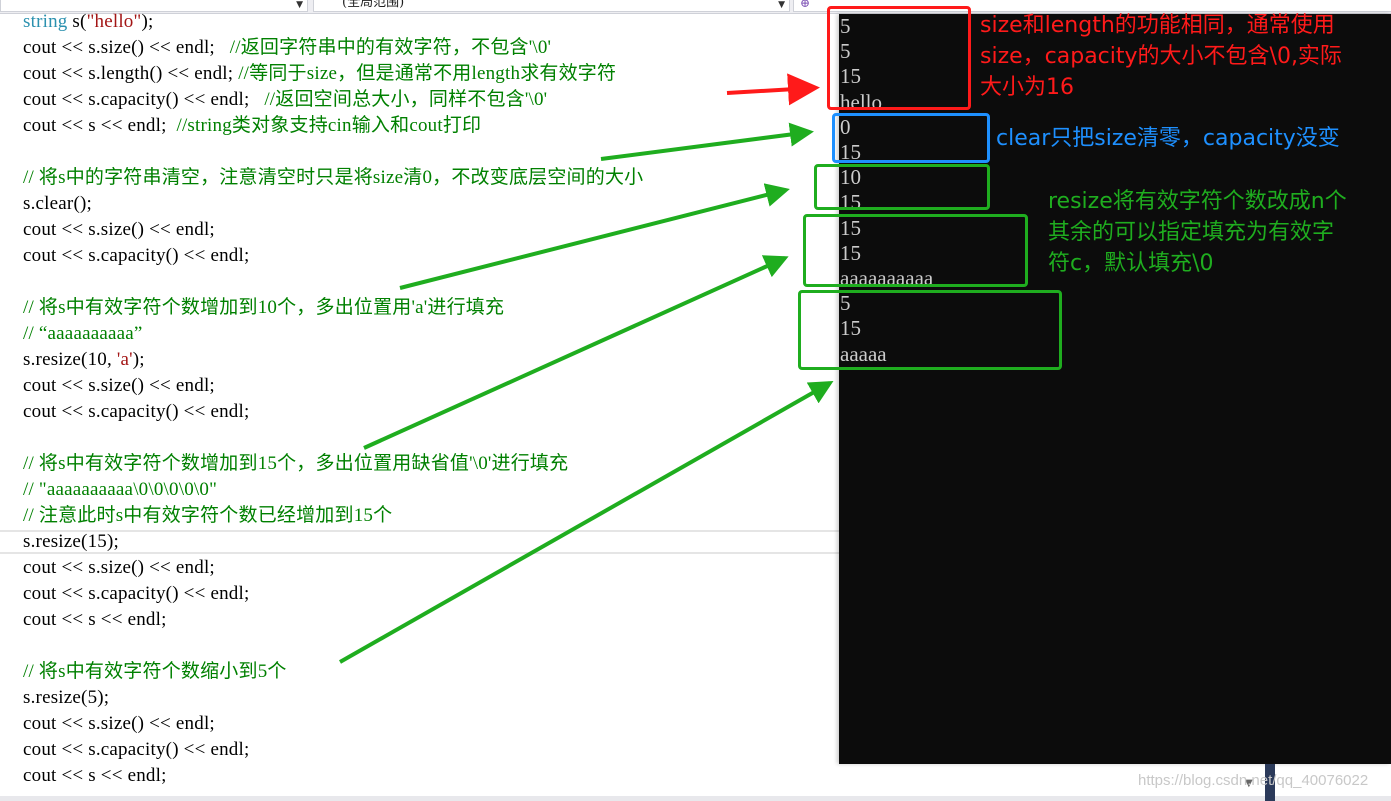  I want to click on code-line: // “aaaaaaaaaa”, so click(83, 334).